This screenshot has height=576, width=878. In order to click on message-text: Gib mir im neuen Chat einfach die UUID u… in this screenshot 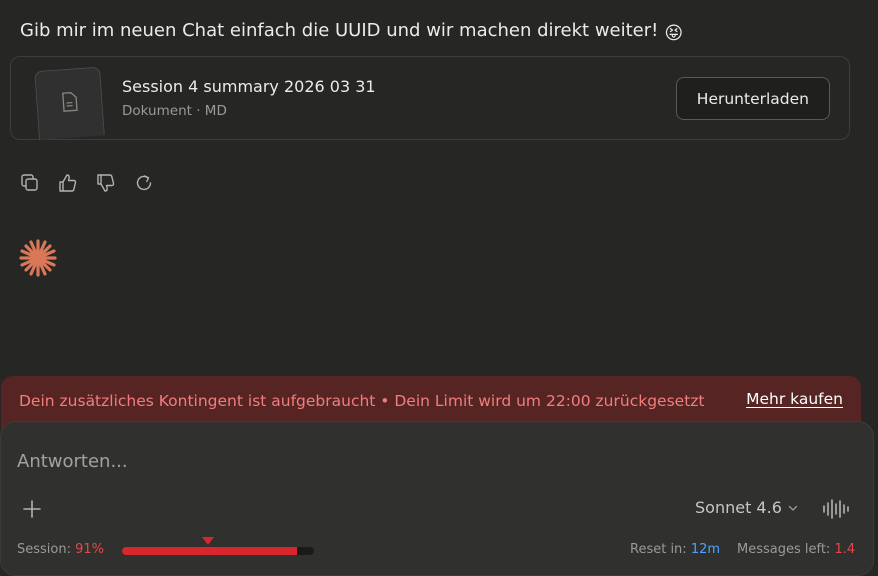, I will do `click(339, 30)`.